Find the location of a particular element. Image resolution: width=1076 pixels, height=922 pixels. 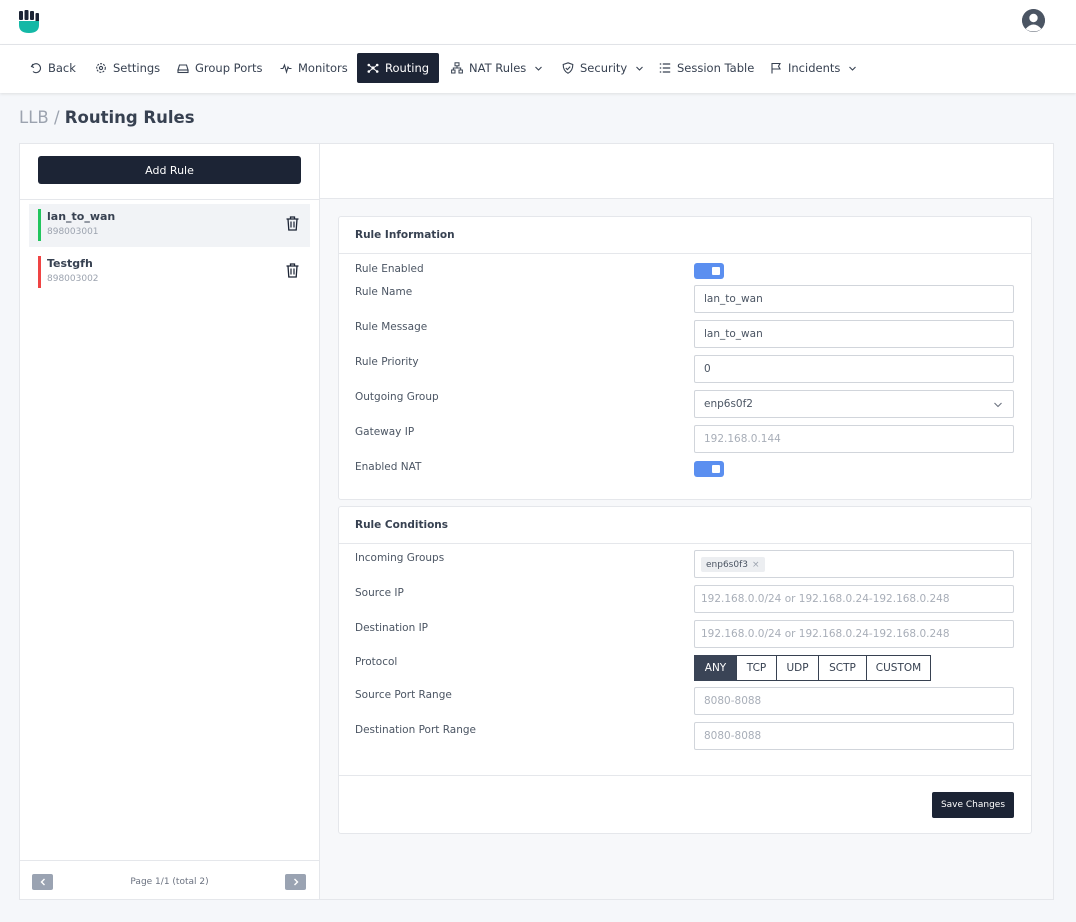

rule-name: lan_to_wan is located at coordinates (81, 216).